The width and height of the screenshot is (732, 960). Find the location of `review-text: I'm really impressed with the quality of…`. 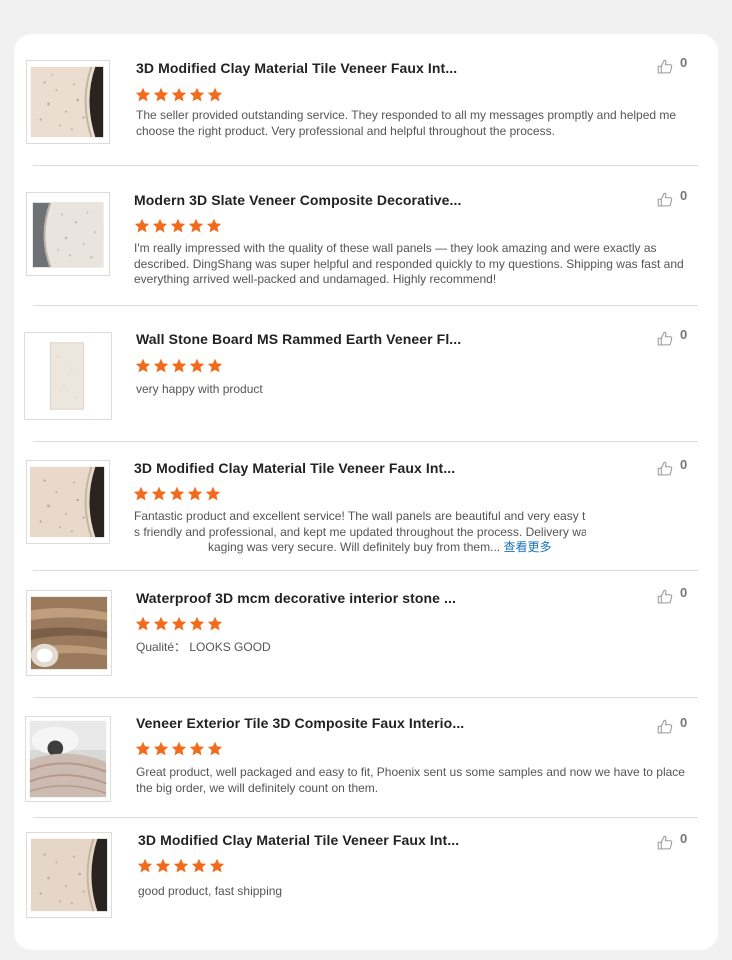

review-text: I'm really impressed with the quality of… is located at coordinates (409, 263).